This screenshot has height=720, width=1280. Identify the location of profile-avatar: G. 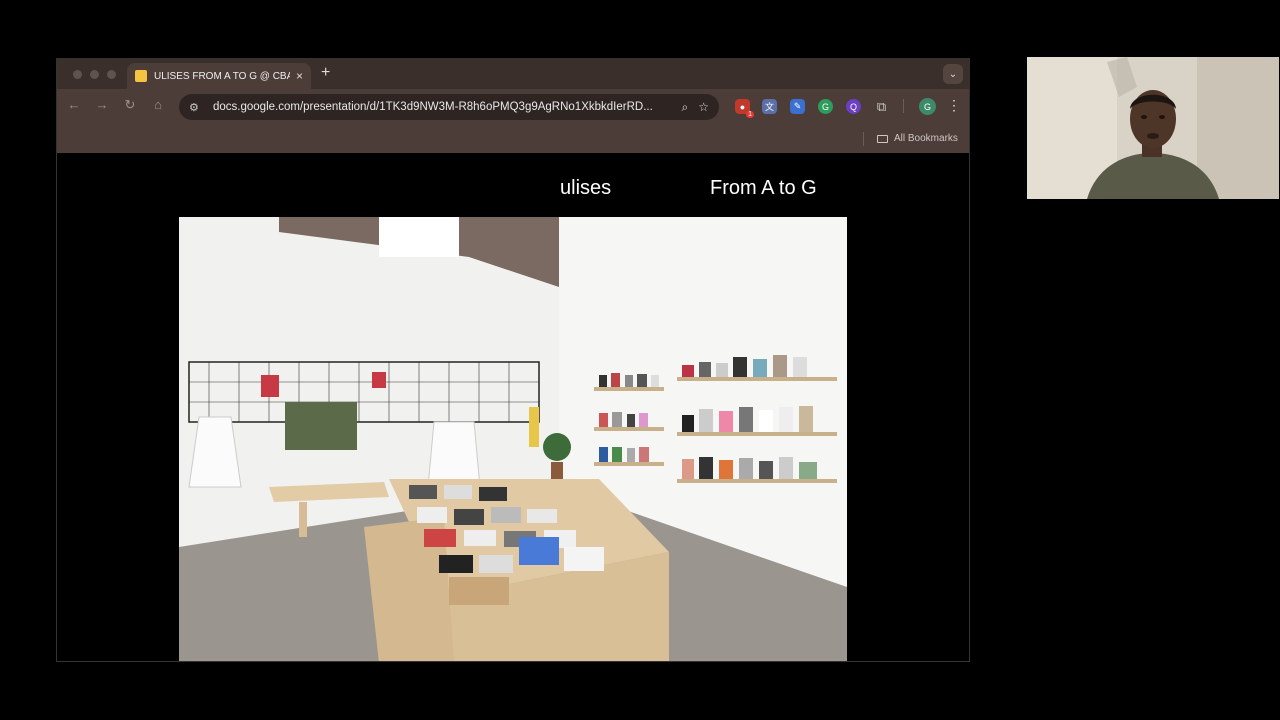
(927, 106).